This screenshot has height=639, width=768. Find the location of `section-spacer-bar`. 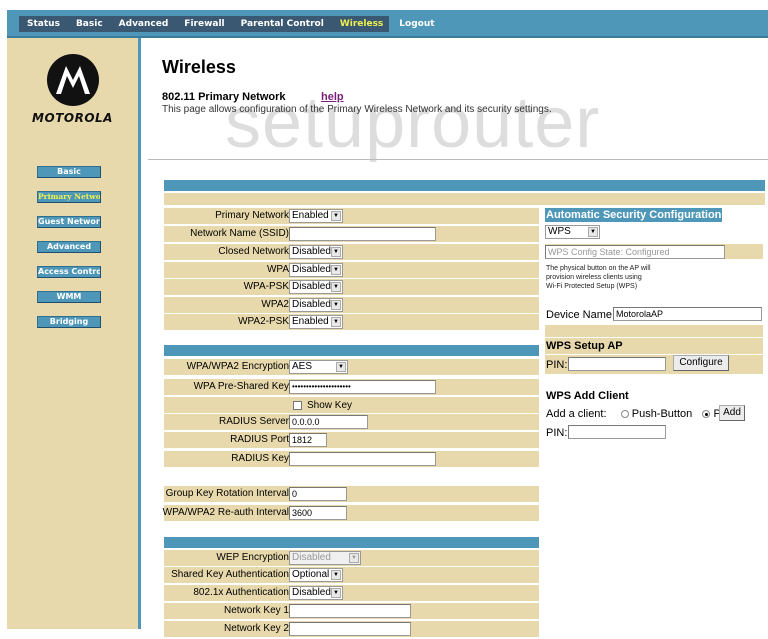

section-spacer-bar is located at coordinates (464, 199).